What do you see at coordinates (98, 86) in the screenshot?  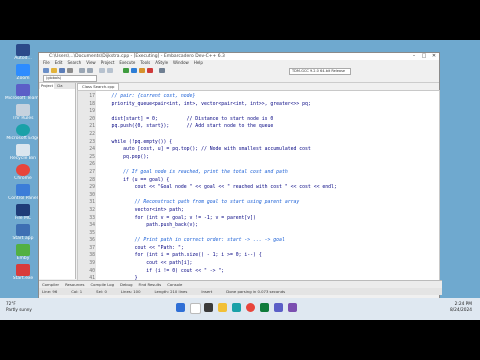 I see `editor-tab: Class Search.cpp` at bounding box center [98, 86].